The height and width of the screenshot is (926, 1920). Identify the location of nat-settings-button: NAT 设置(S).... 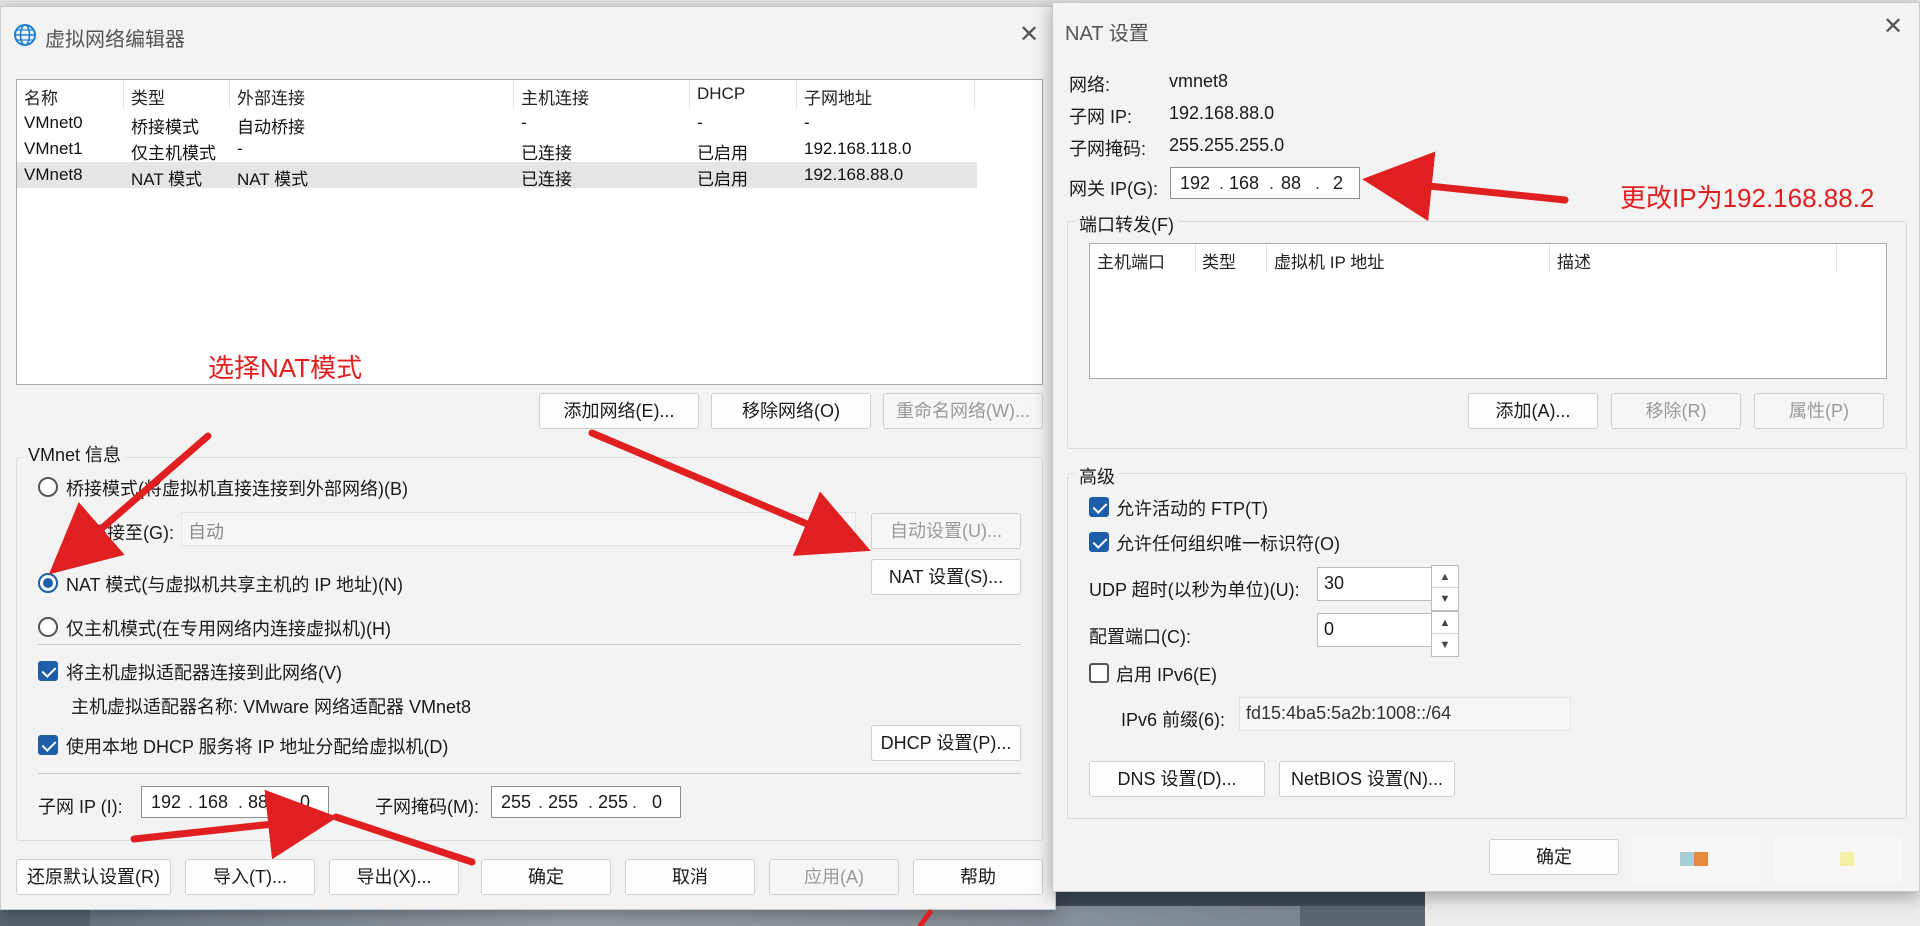
(946, 577).